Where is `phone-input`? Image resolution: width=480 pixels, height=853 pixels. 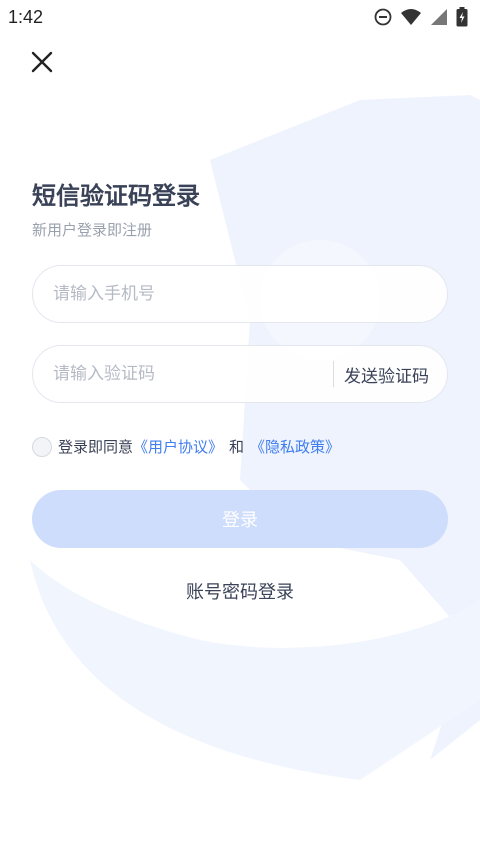 phone-input is located at coordinates (240, 294).